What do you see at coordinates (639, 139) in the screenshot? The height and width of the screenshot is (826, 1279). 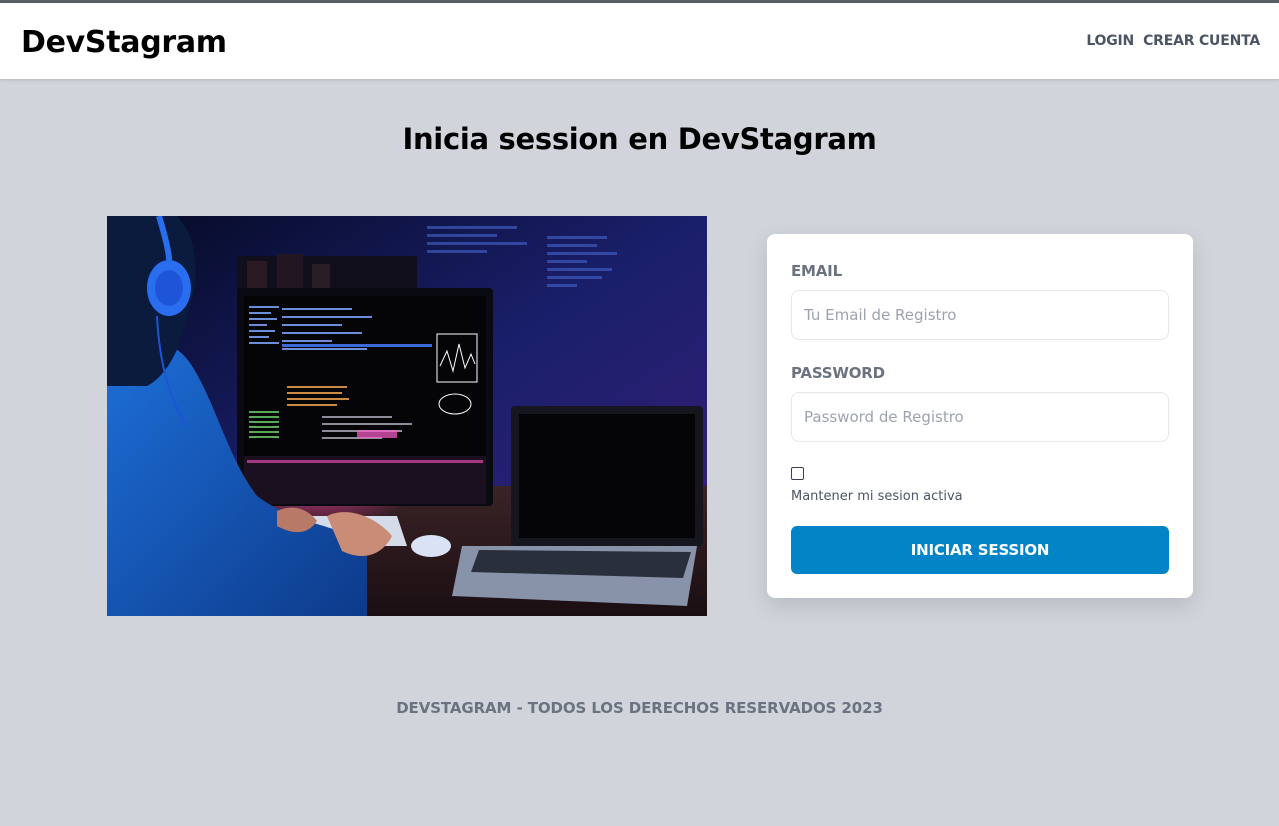 I see `page-title: Inicia session en DevStagram` at bounding box center [639, 139].